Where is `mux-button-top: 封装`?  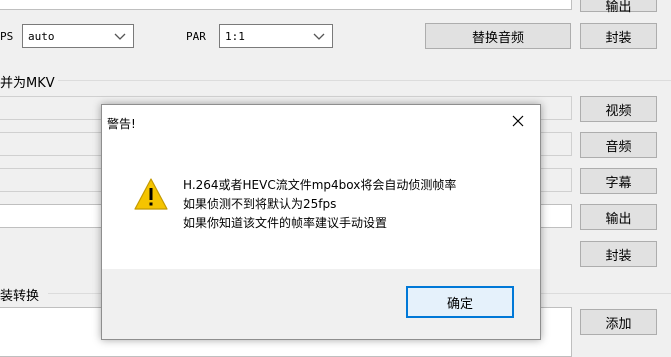 mux-button-top: 封装 is located at coordinates (618, 36).